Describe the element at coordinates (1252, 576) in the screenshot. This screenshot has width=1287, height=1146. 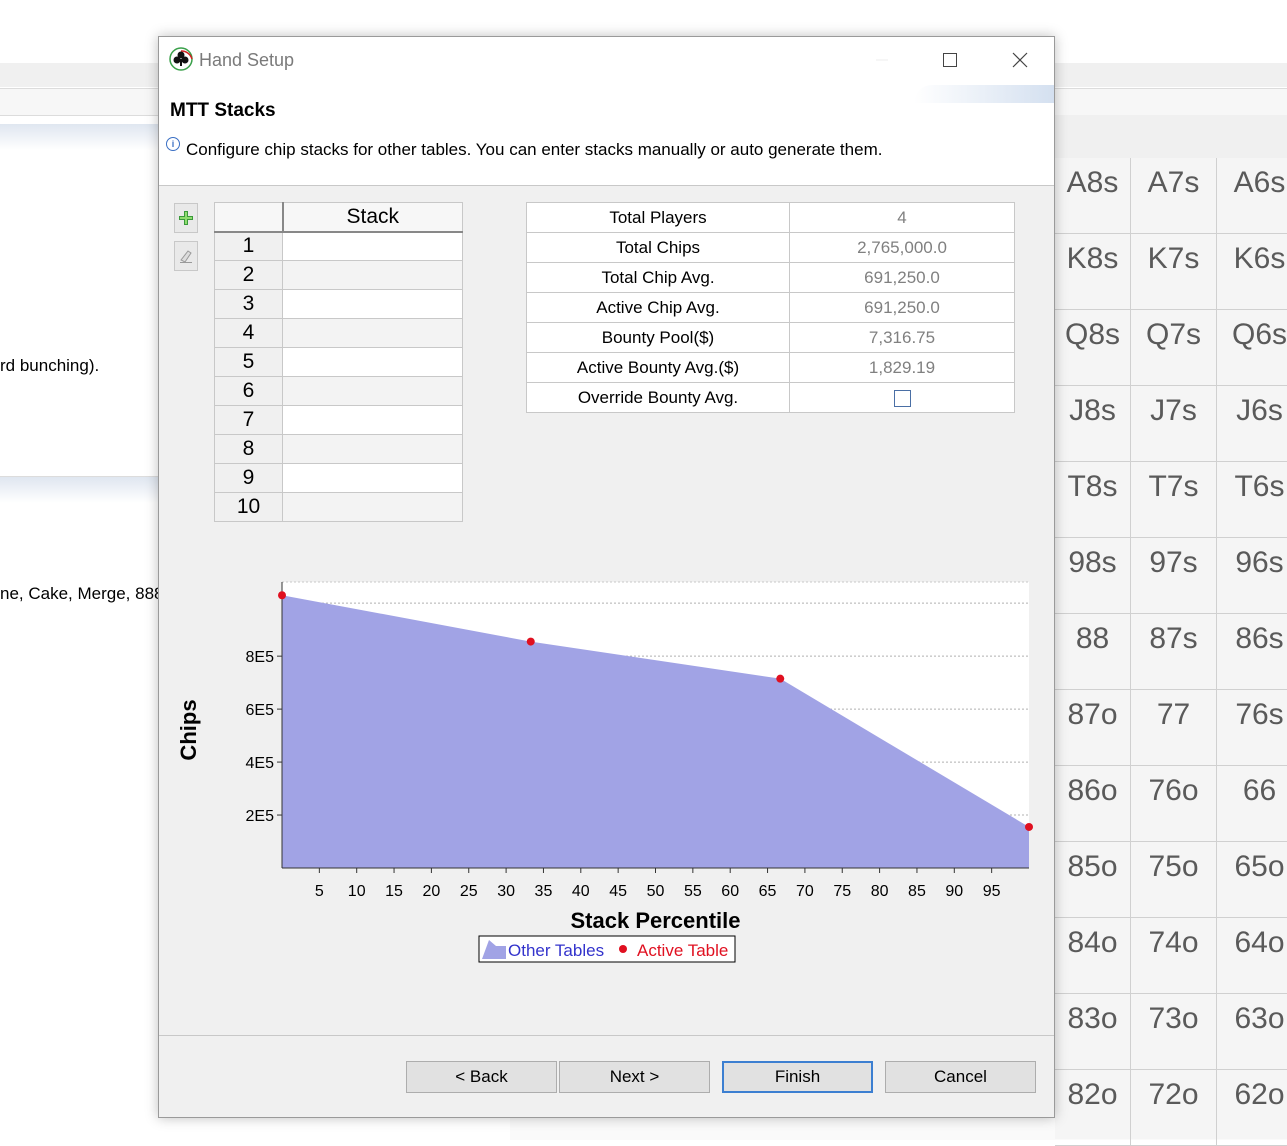
I see `hand-cell: 96s` at that location.